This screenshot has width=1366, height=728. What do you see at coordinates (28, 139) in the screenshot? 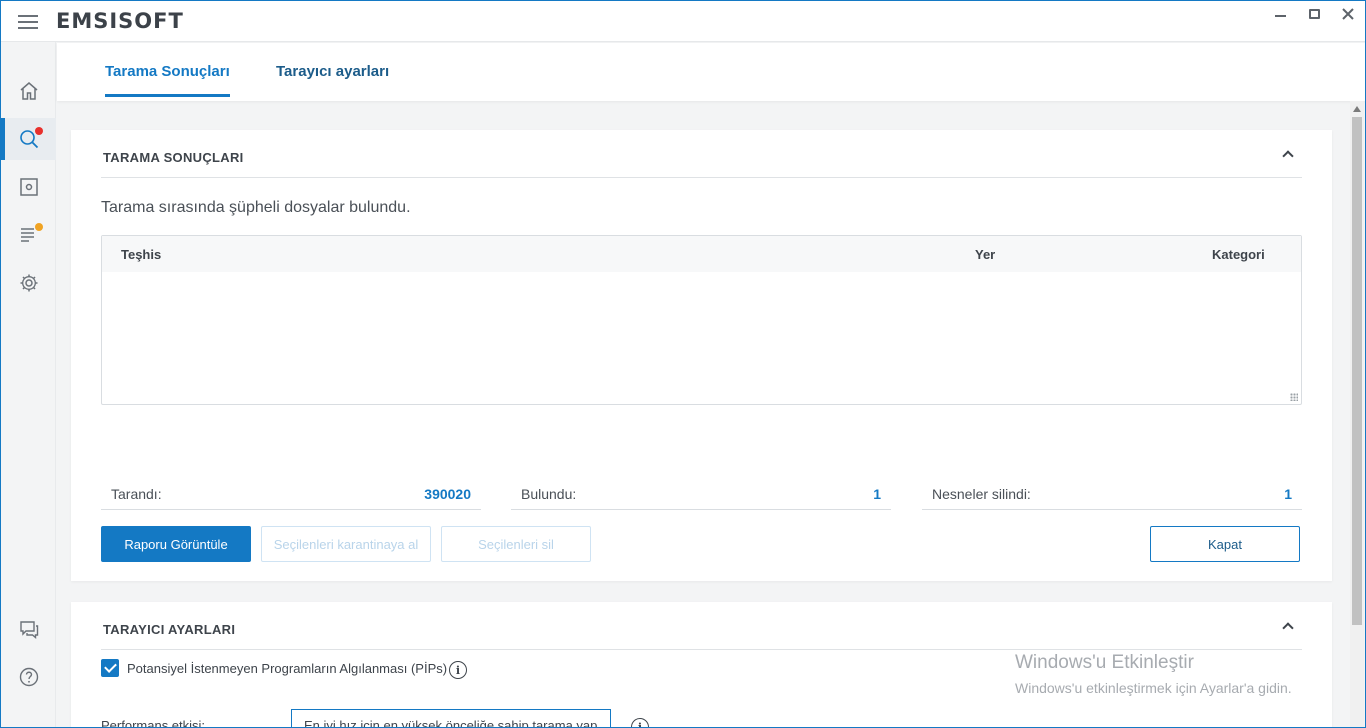
I see `nav-scan` at bounding box center [28, 139].